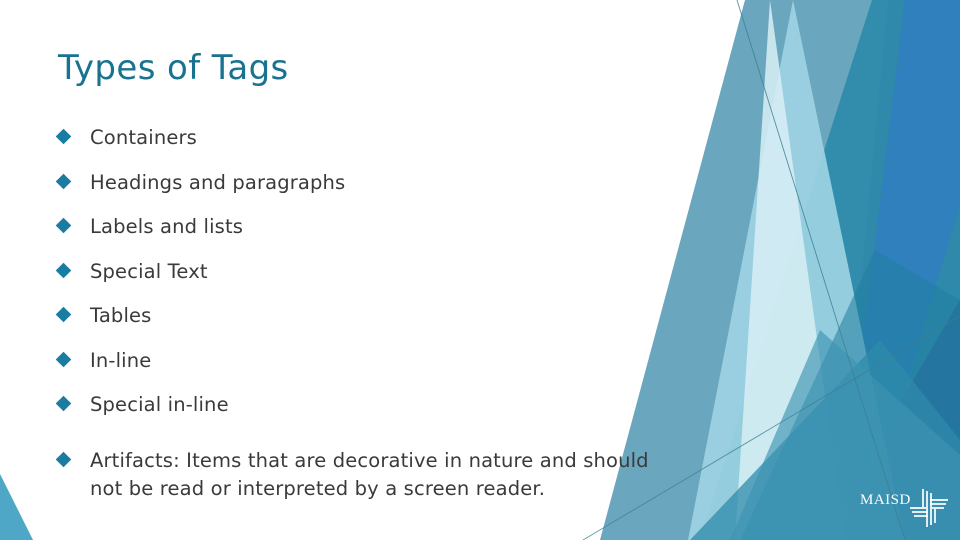 This screenshot has width=960, height=540. What do you see at coordinates (929, 508) in the screenshot?
I see `woven-grid-mark-icon` at bounding box center [929, 508].